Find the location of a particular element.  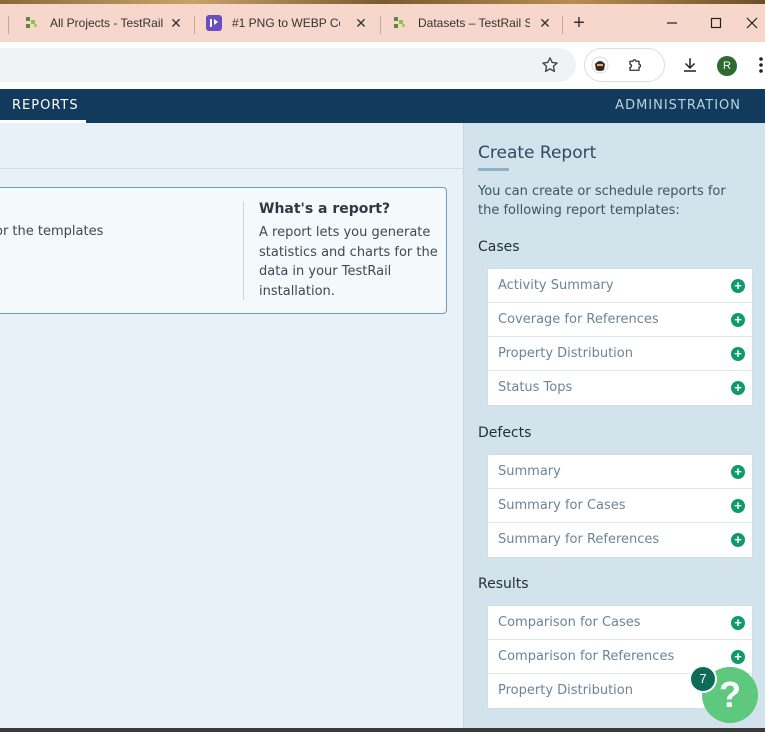

info-line: installation. is located at coordinates (297, 291).